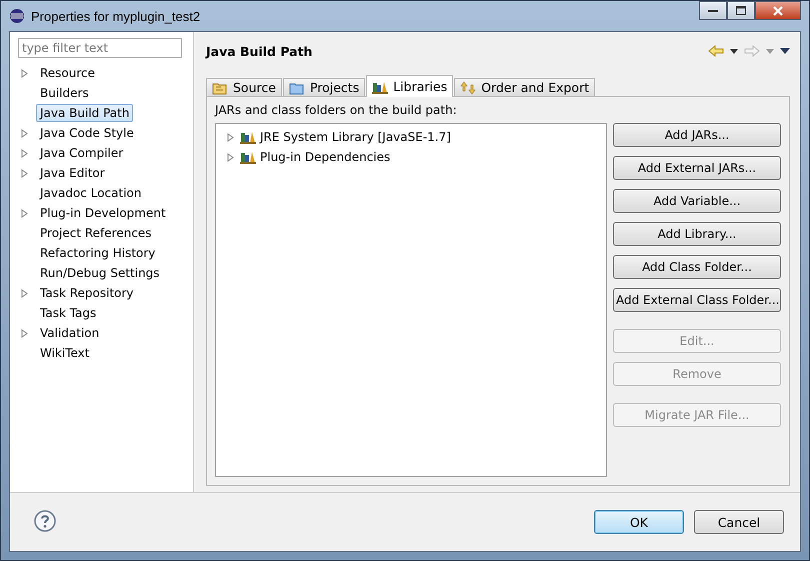 The height and width of the screenshot is (561, 810). I want to click on sidebar-item: Task Repository, so click(87, 293).